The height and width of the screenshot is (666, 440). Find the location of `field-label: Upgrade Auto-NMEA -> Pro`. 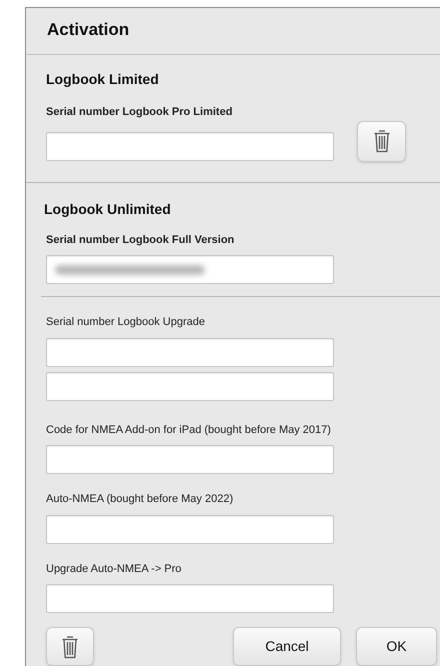

field-label: Upgrade Auto-NMEA -> Pro is located at coordinates (114, 569).